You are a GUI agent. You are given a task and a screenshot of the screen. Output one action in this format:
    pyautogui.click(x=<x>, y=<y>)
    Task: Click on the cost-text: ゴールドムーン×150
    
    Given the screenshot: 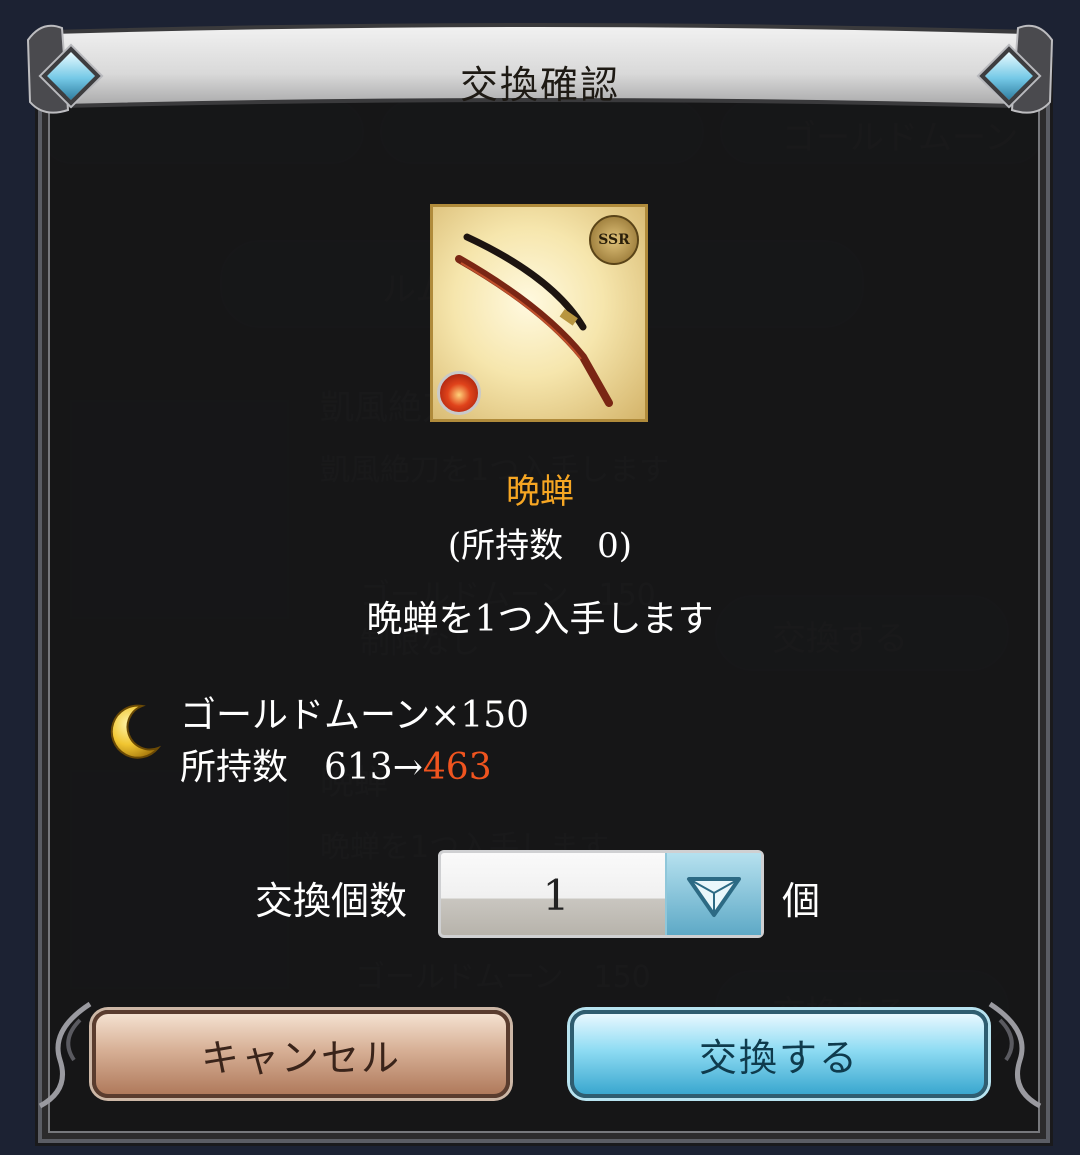 What is the action you would take?
    pyautogui.click(x=355, y=715)
    